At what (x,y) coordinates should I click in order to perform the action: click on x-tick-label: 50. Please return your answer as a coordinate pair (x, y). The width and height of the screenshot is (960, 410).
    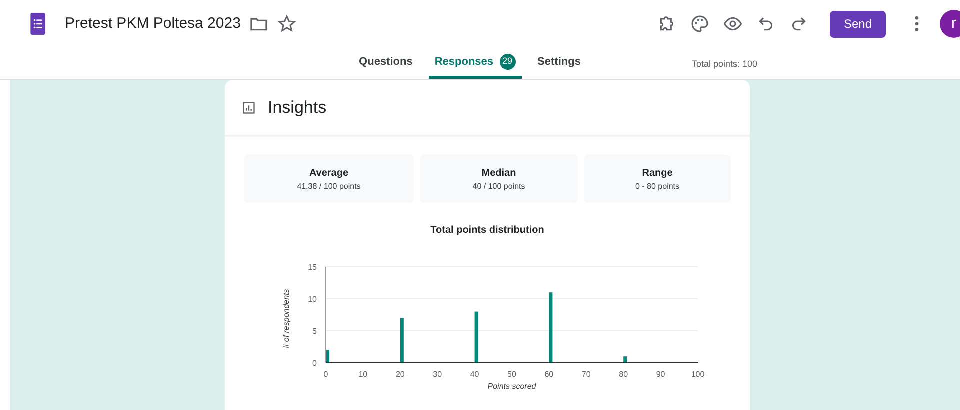
    Looking at the image, I should click on (512, 374).